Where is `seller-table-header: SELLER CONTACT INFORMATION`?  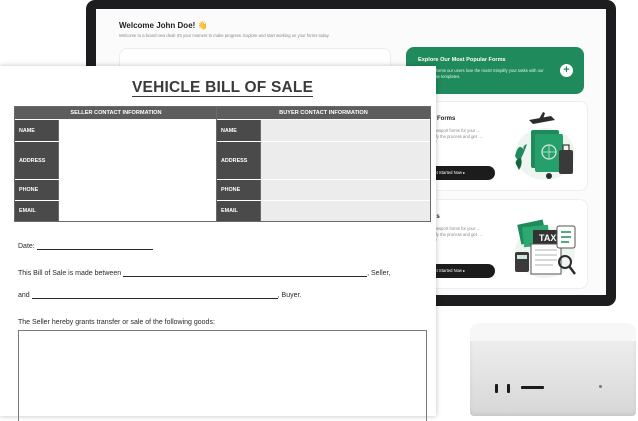 seller-table-header: SELLER CONTACT INFORMATION is located at coordinates (116, 113).